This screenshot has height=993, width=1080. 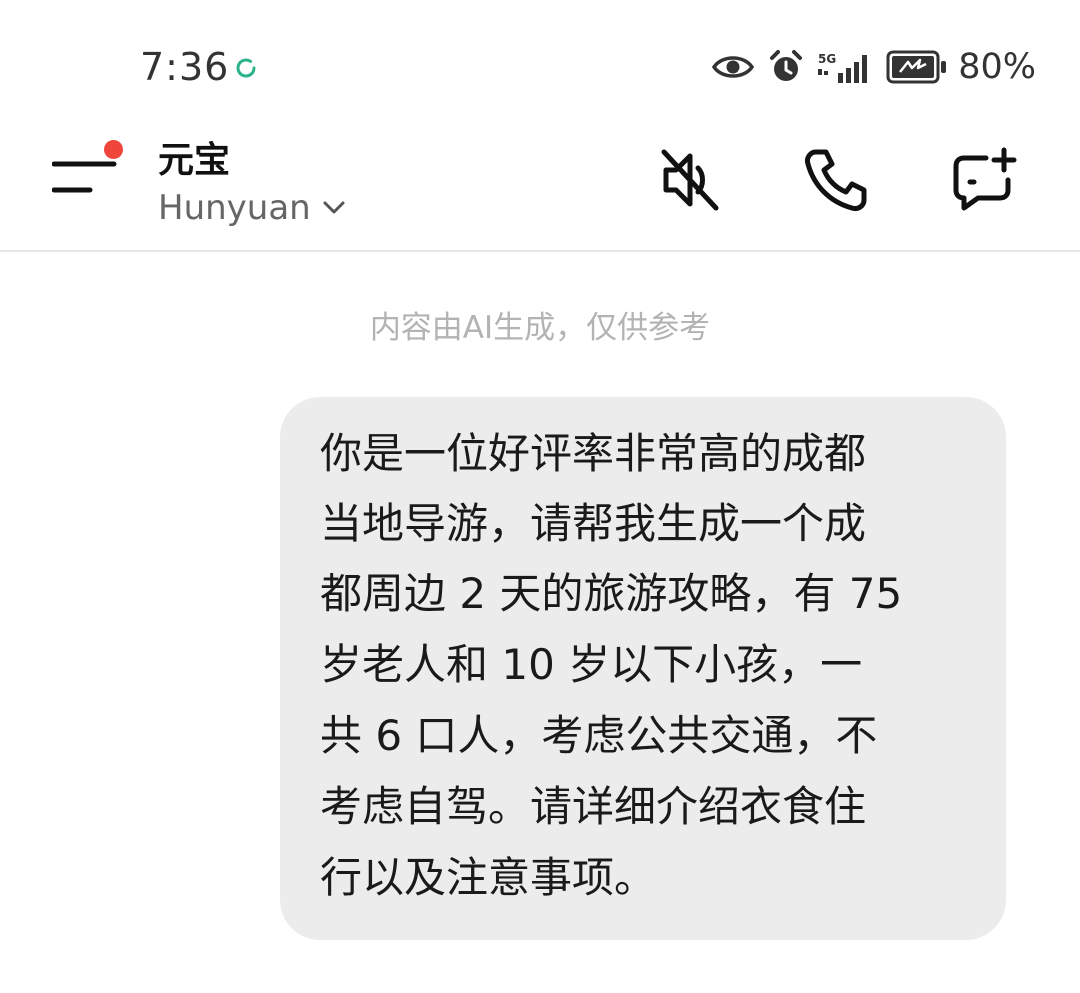 What do you see at coordinates (593, 523) in the screenshot?
I see `message-line: 当地导游，请帮我生成一个成` at bounding box center [593, 523].